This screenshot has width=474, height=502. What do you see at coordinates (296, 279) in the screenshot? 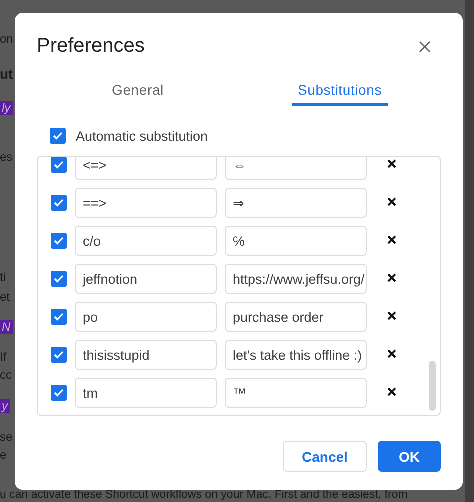
I see `with-field: https://www.jeffsu.org/` at bounding box center [296, 279].